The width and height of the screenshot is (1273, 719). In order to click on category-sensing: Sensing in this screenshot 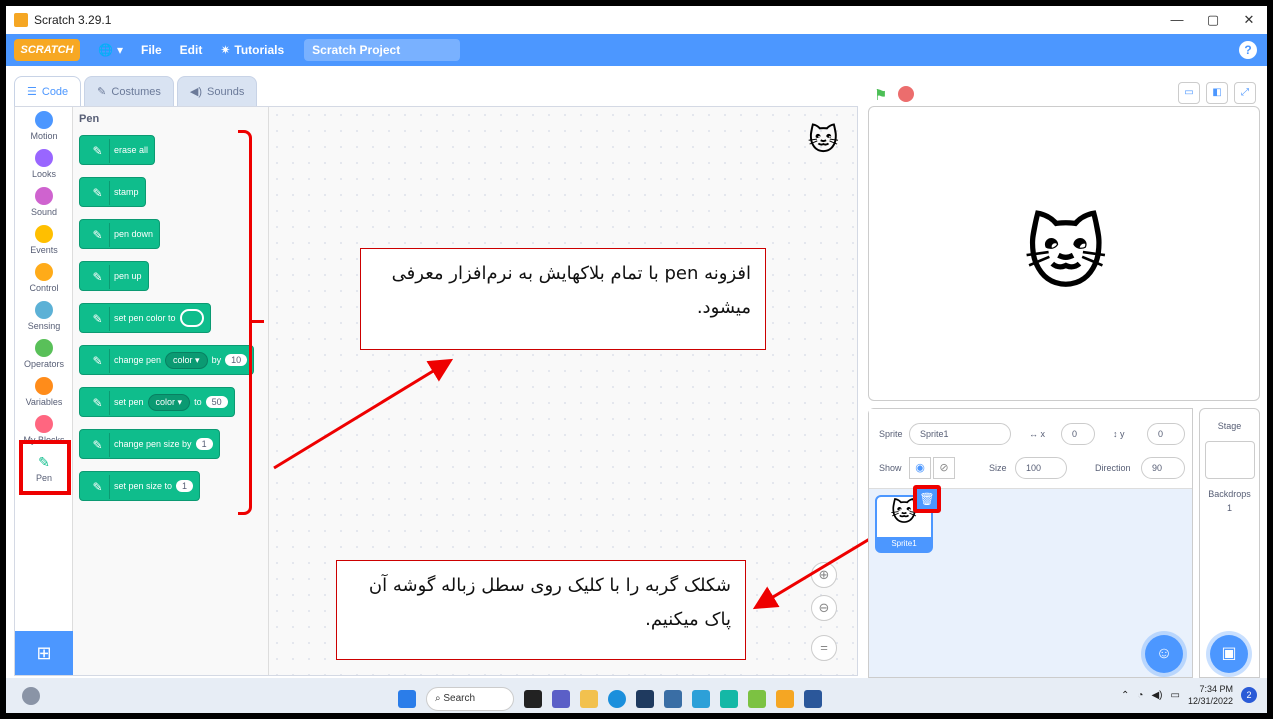, I will do `click(44, 316)`.